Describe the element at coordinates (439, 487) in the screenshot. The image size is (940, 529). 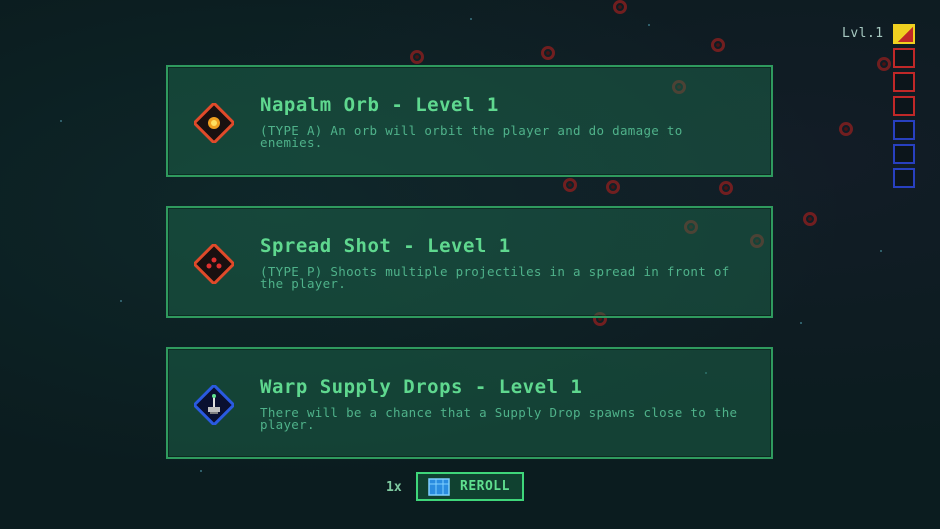
I see `dice-cube-icon` at that location.